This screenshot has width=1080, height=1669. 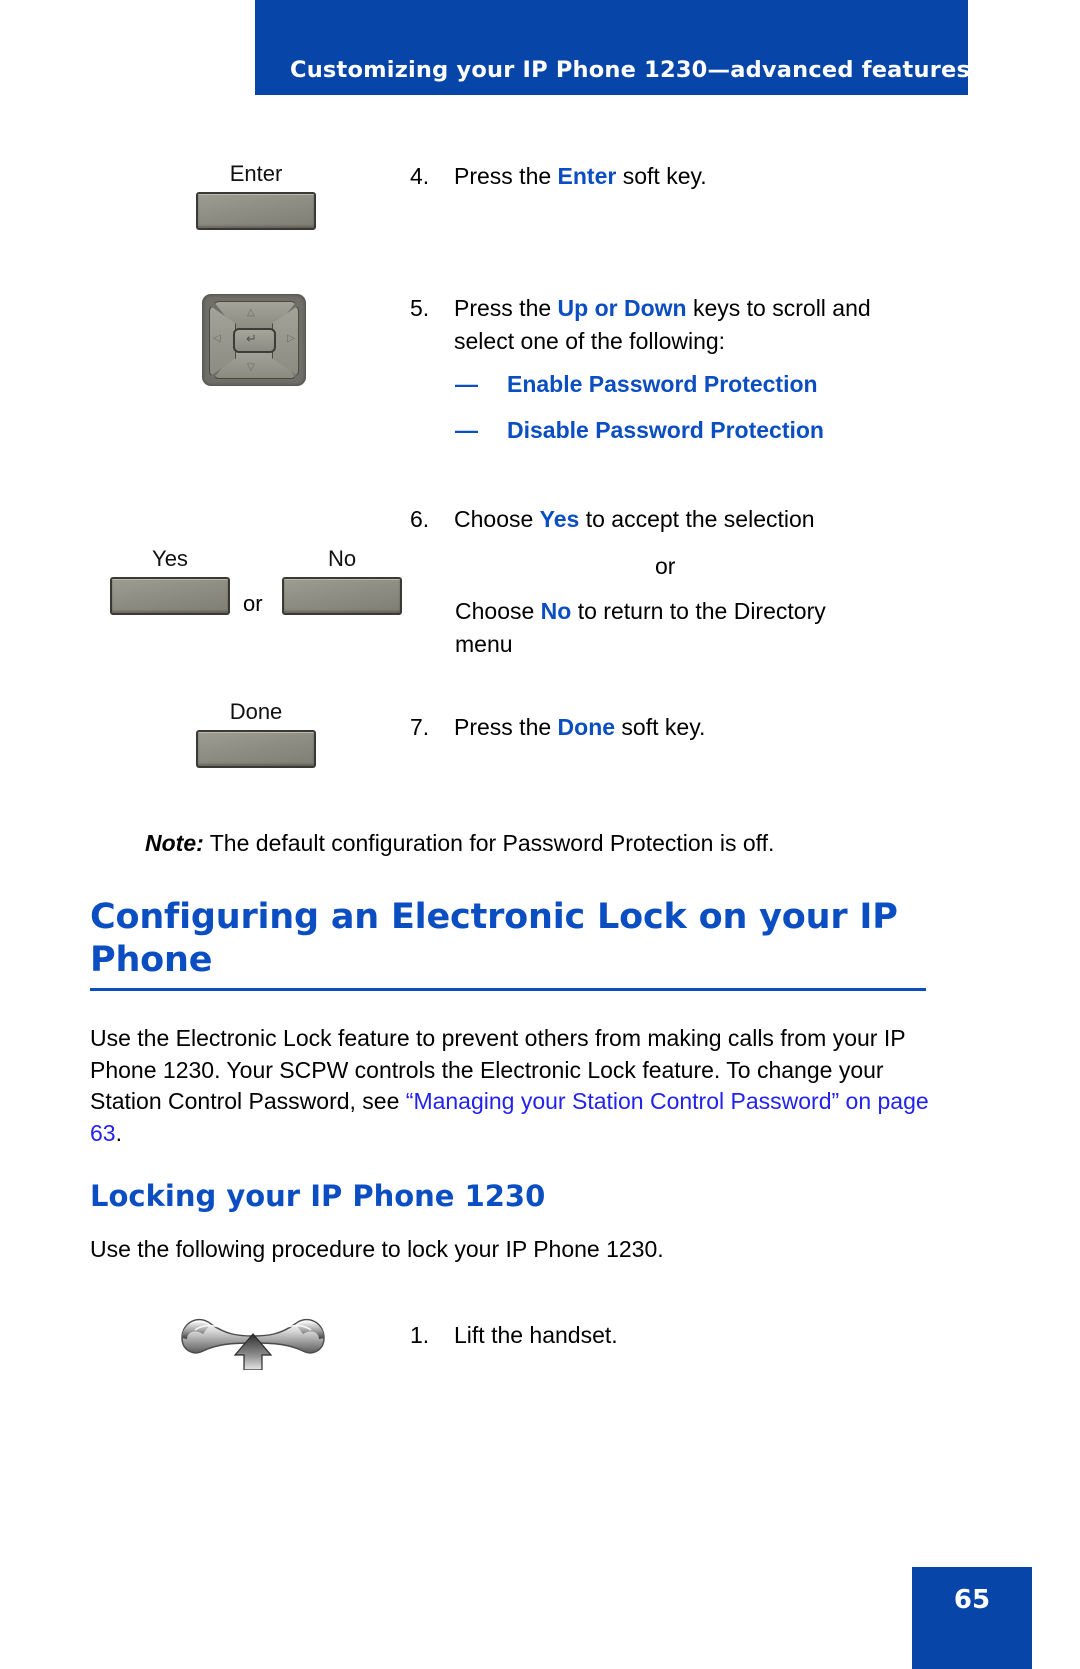 I want to click on step-6-keyword-no: No, so click(x=556, y=611).